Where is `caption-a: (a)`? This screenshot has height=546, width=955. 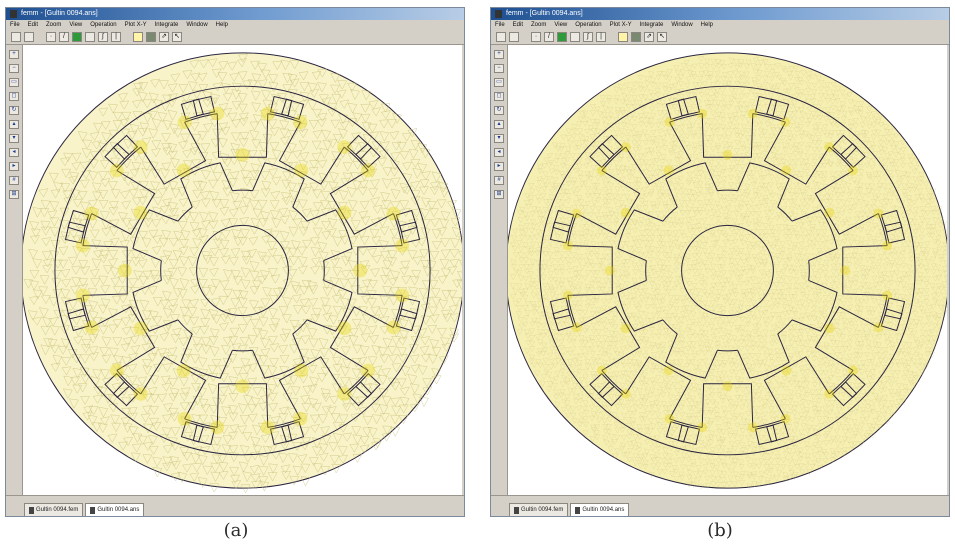
caption-a: (a) is located at coordinates (236, 530).